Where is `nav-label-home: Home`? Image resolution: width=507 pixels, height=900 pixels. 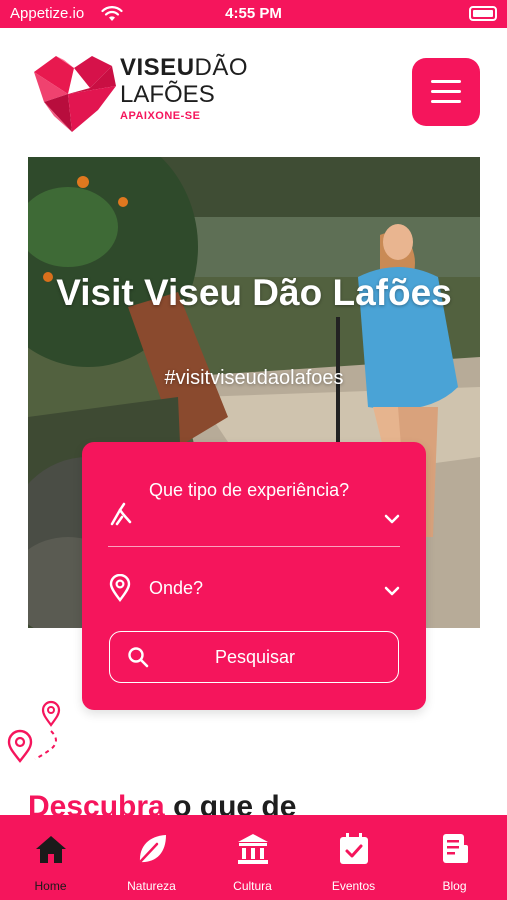
nav-label-home: Home is located at coordinates (50, 886).